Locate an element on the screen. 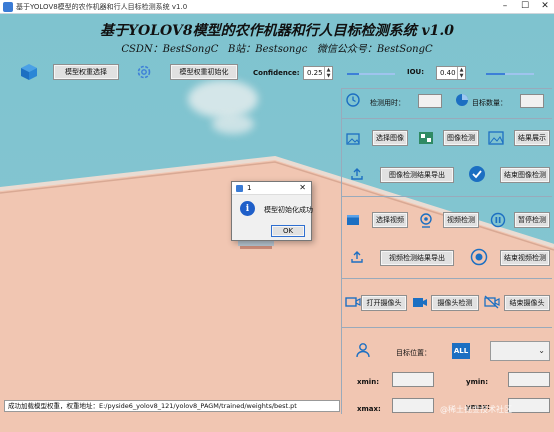 This screenshot has width=554, height=432. xmin-label: xmin: is located at coordinates (368, 382).